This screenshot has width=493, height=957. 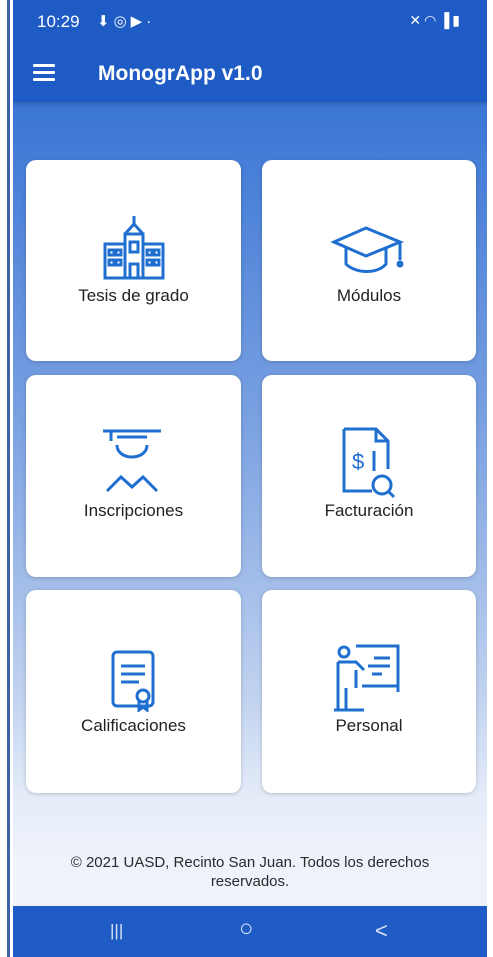 What do you see at coordinates (44, 73) in the screenshot?
I see `menu-icon` at bounding box center [44, 73].